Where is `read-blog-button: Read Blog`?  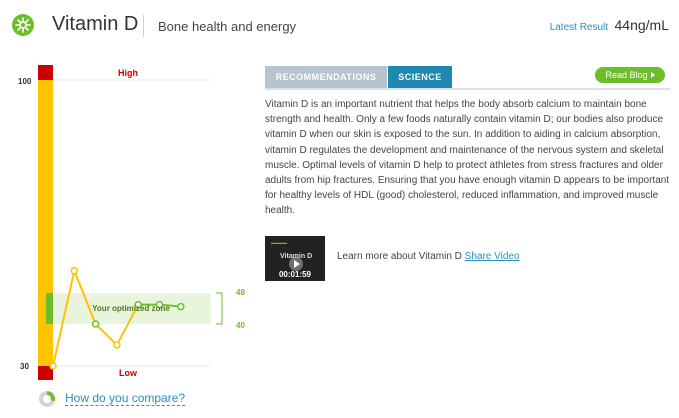
read-blog-button: Read Blog is located at coordinates (630, 75).